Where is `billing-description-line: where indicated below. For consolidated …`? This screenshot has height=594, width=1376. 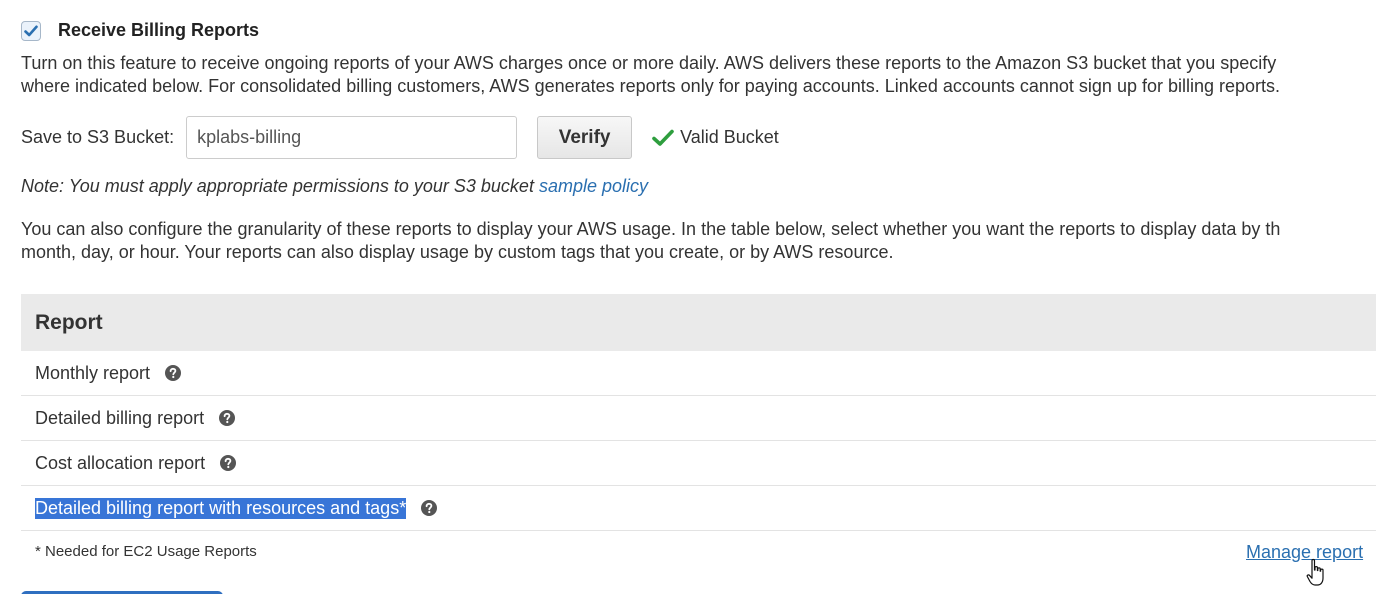
billing-description-line: where indicated below. For consolidated … is located at coordinates (651, 86).